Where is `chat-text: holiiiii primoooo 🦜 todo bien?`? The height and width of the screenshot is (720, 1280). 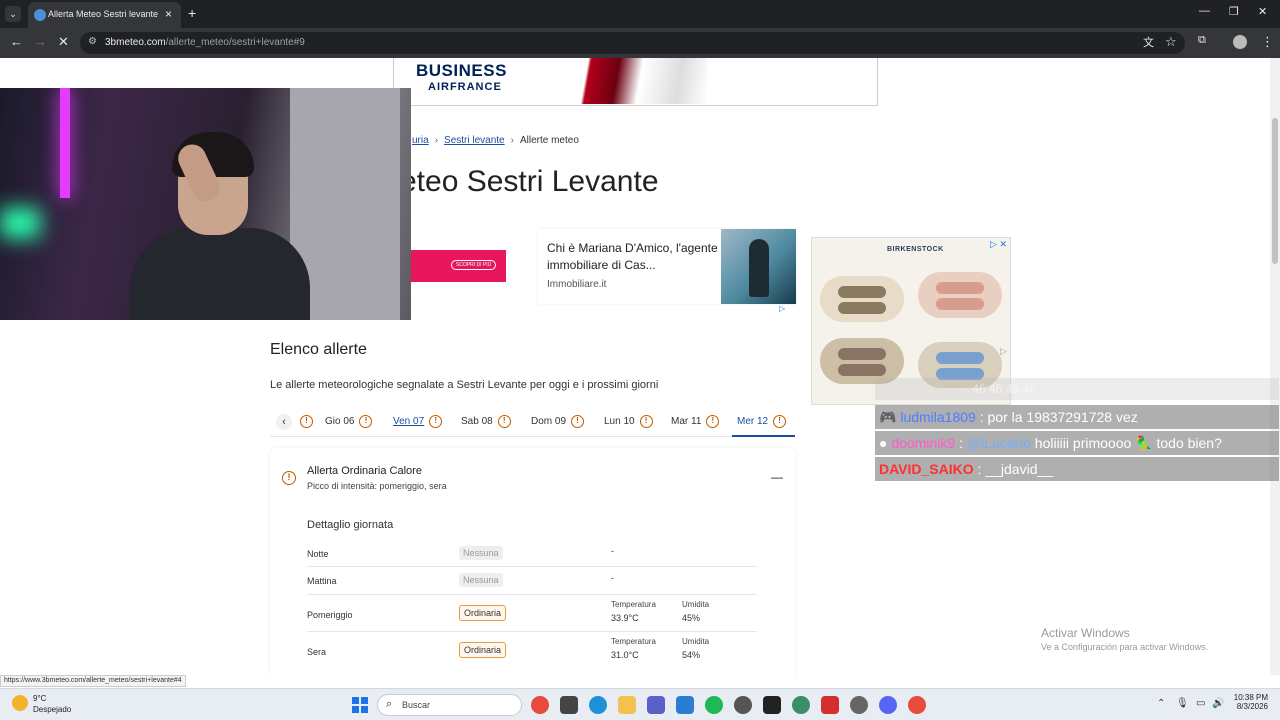
chat-text: holiiiii primoooo 🦜 todo bien? is located at coordinates (1126, 443).